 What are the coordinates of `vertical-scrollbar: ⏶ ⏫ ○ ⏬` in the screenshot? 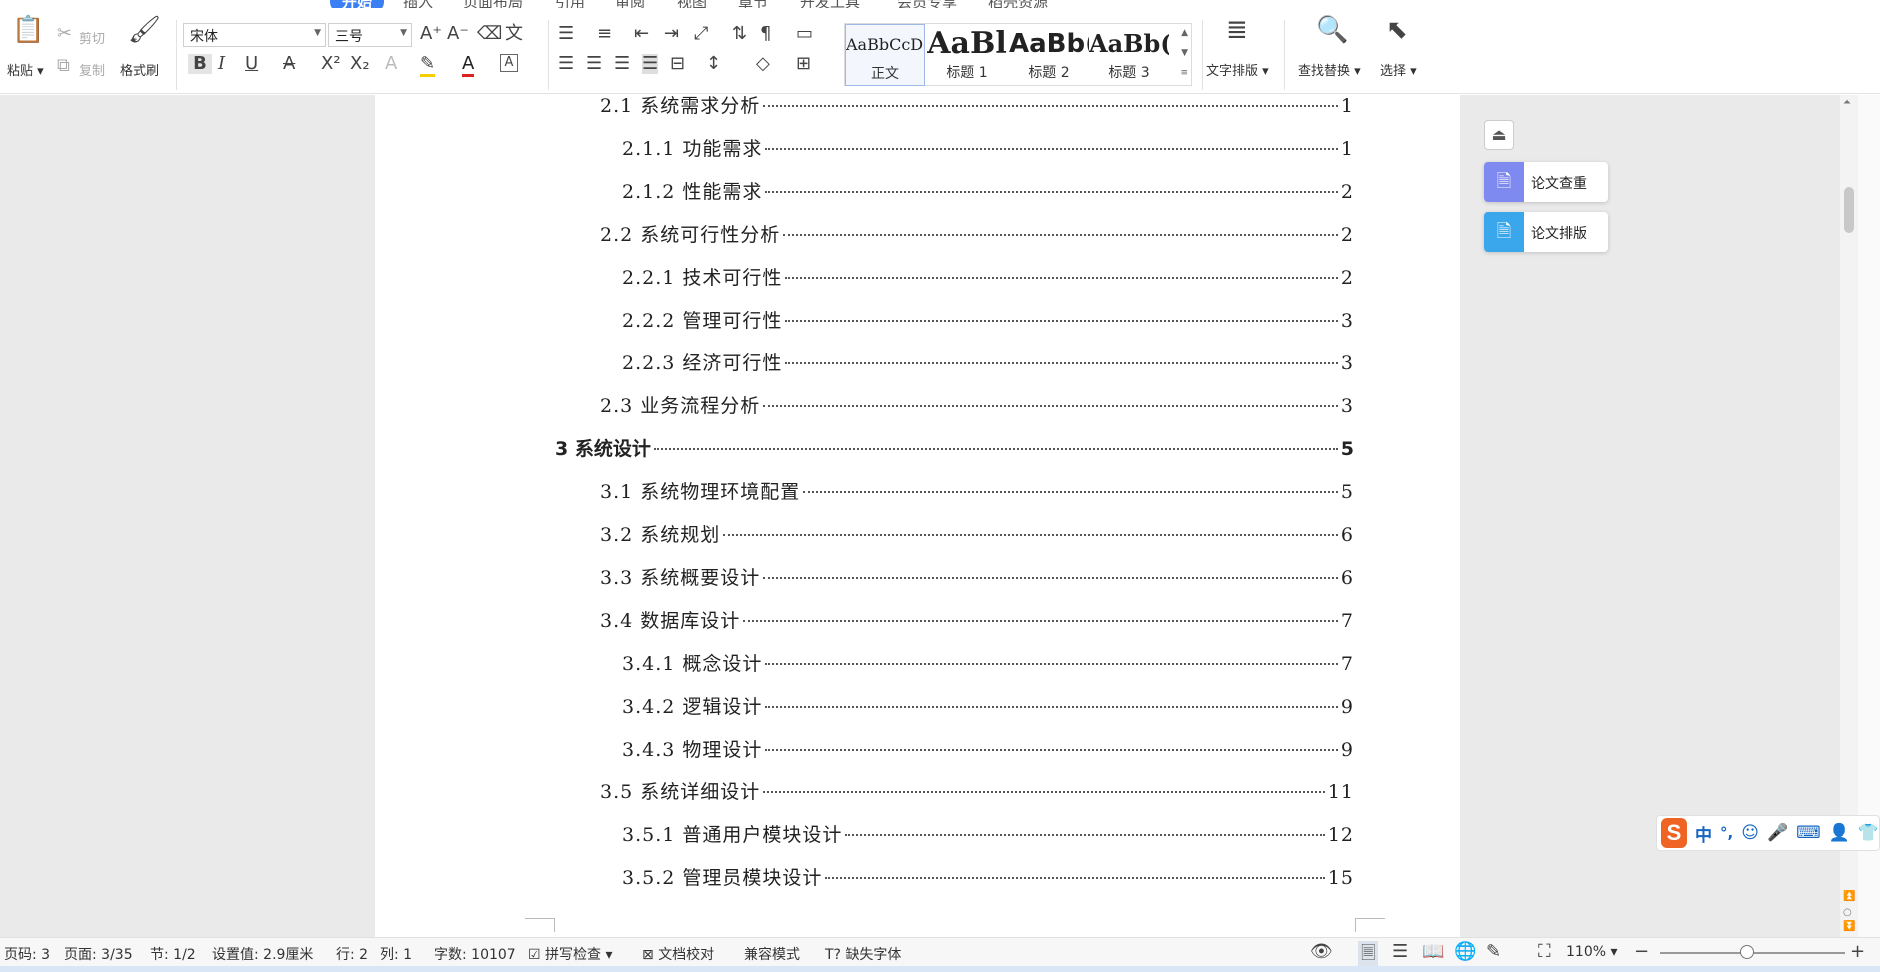 It's located at (1849, 516).